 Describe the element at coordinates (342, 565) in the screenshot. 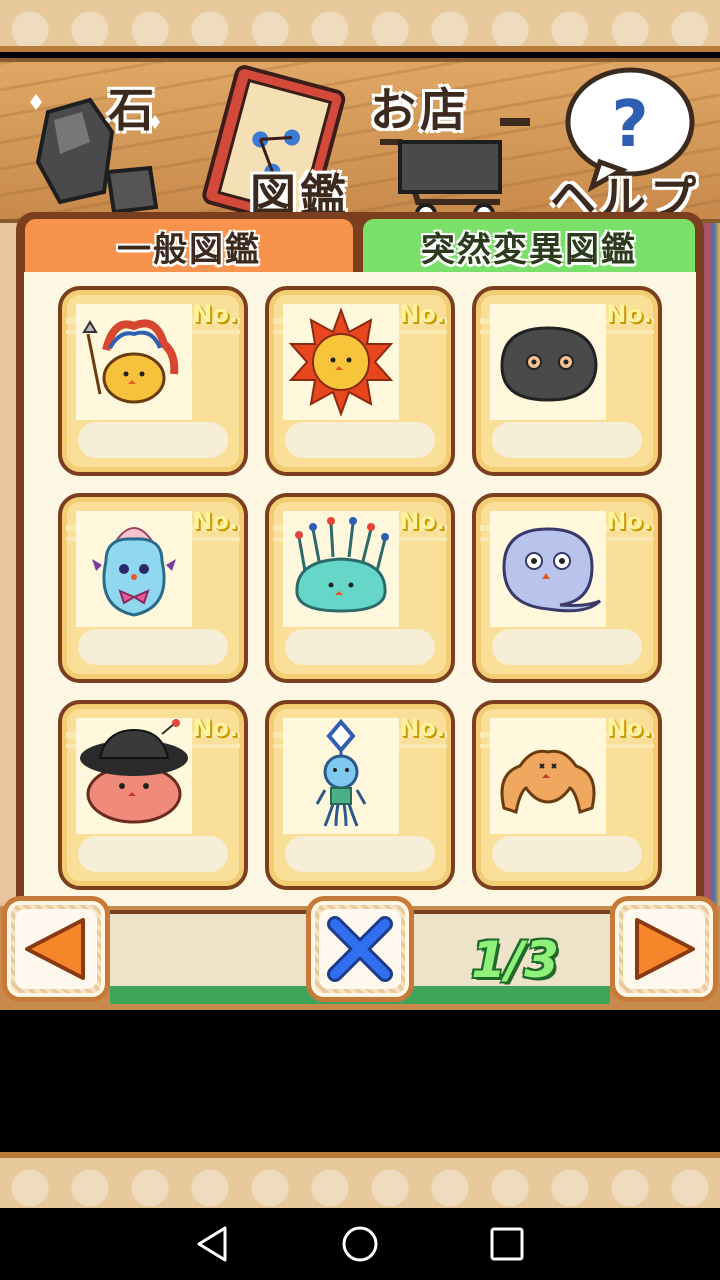

I see `anemone-creature-icon` at that location.